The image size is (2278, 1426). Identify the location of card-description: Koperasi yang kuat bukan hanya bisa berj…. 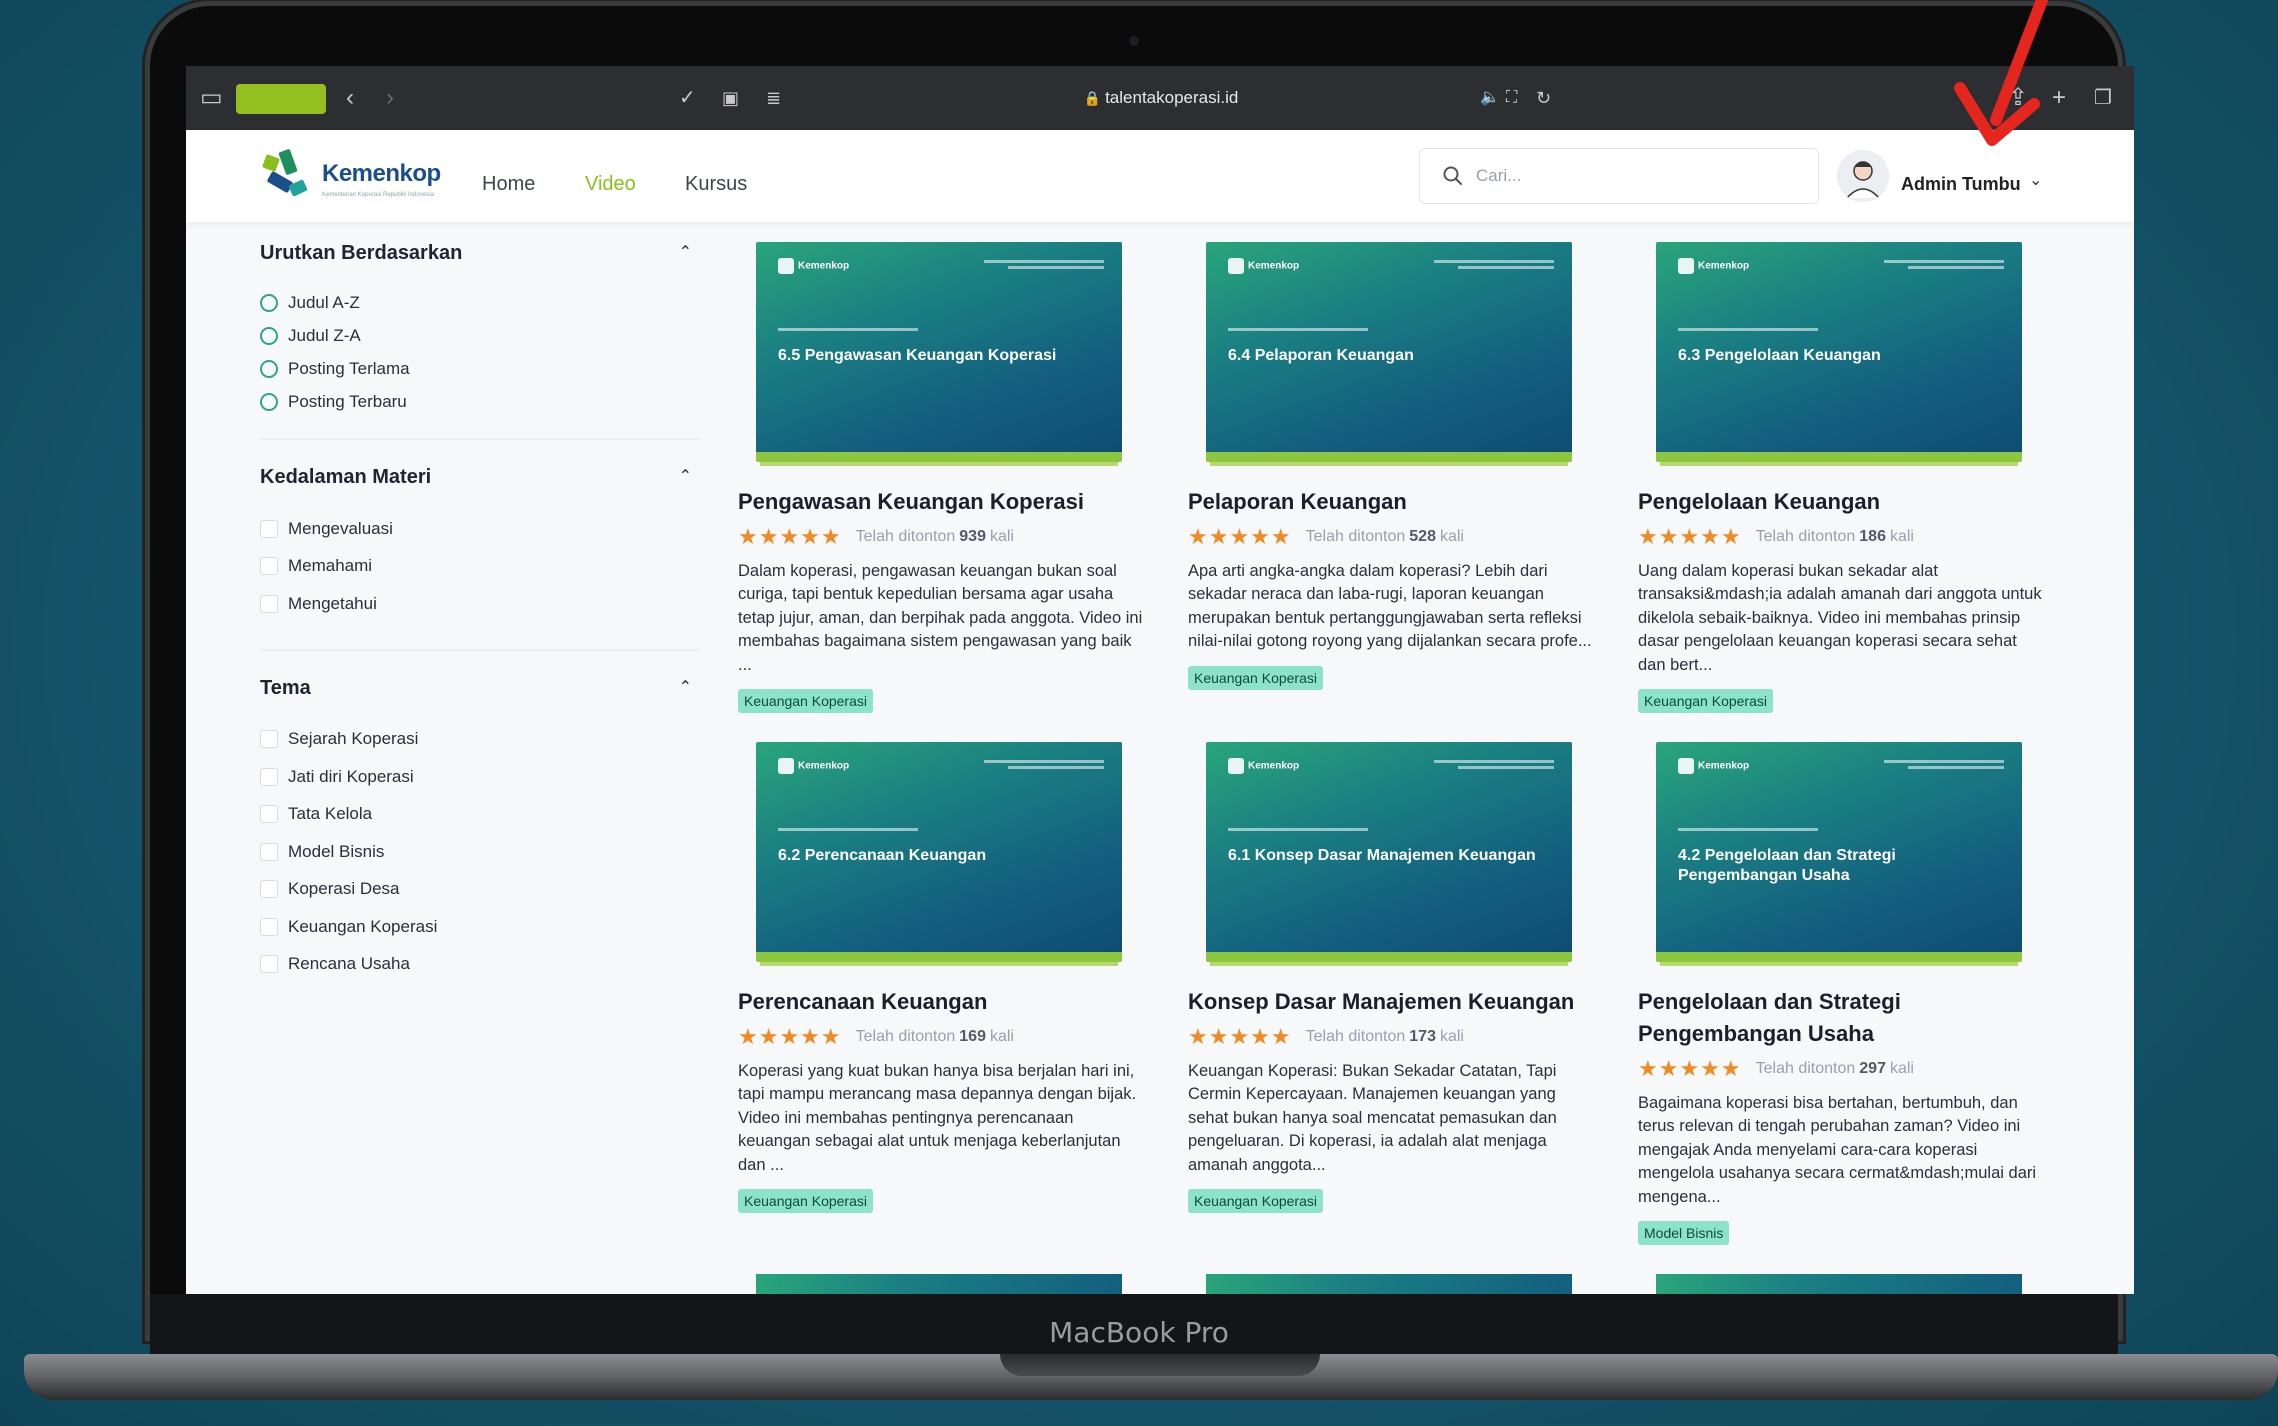
(937, 1118).